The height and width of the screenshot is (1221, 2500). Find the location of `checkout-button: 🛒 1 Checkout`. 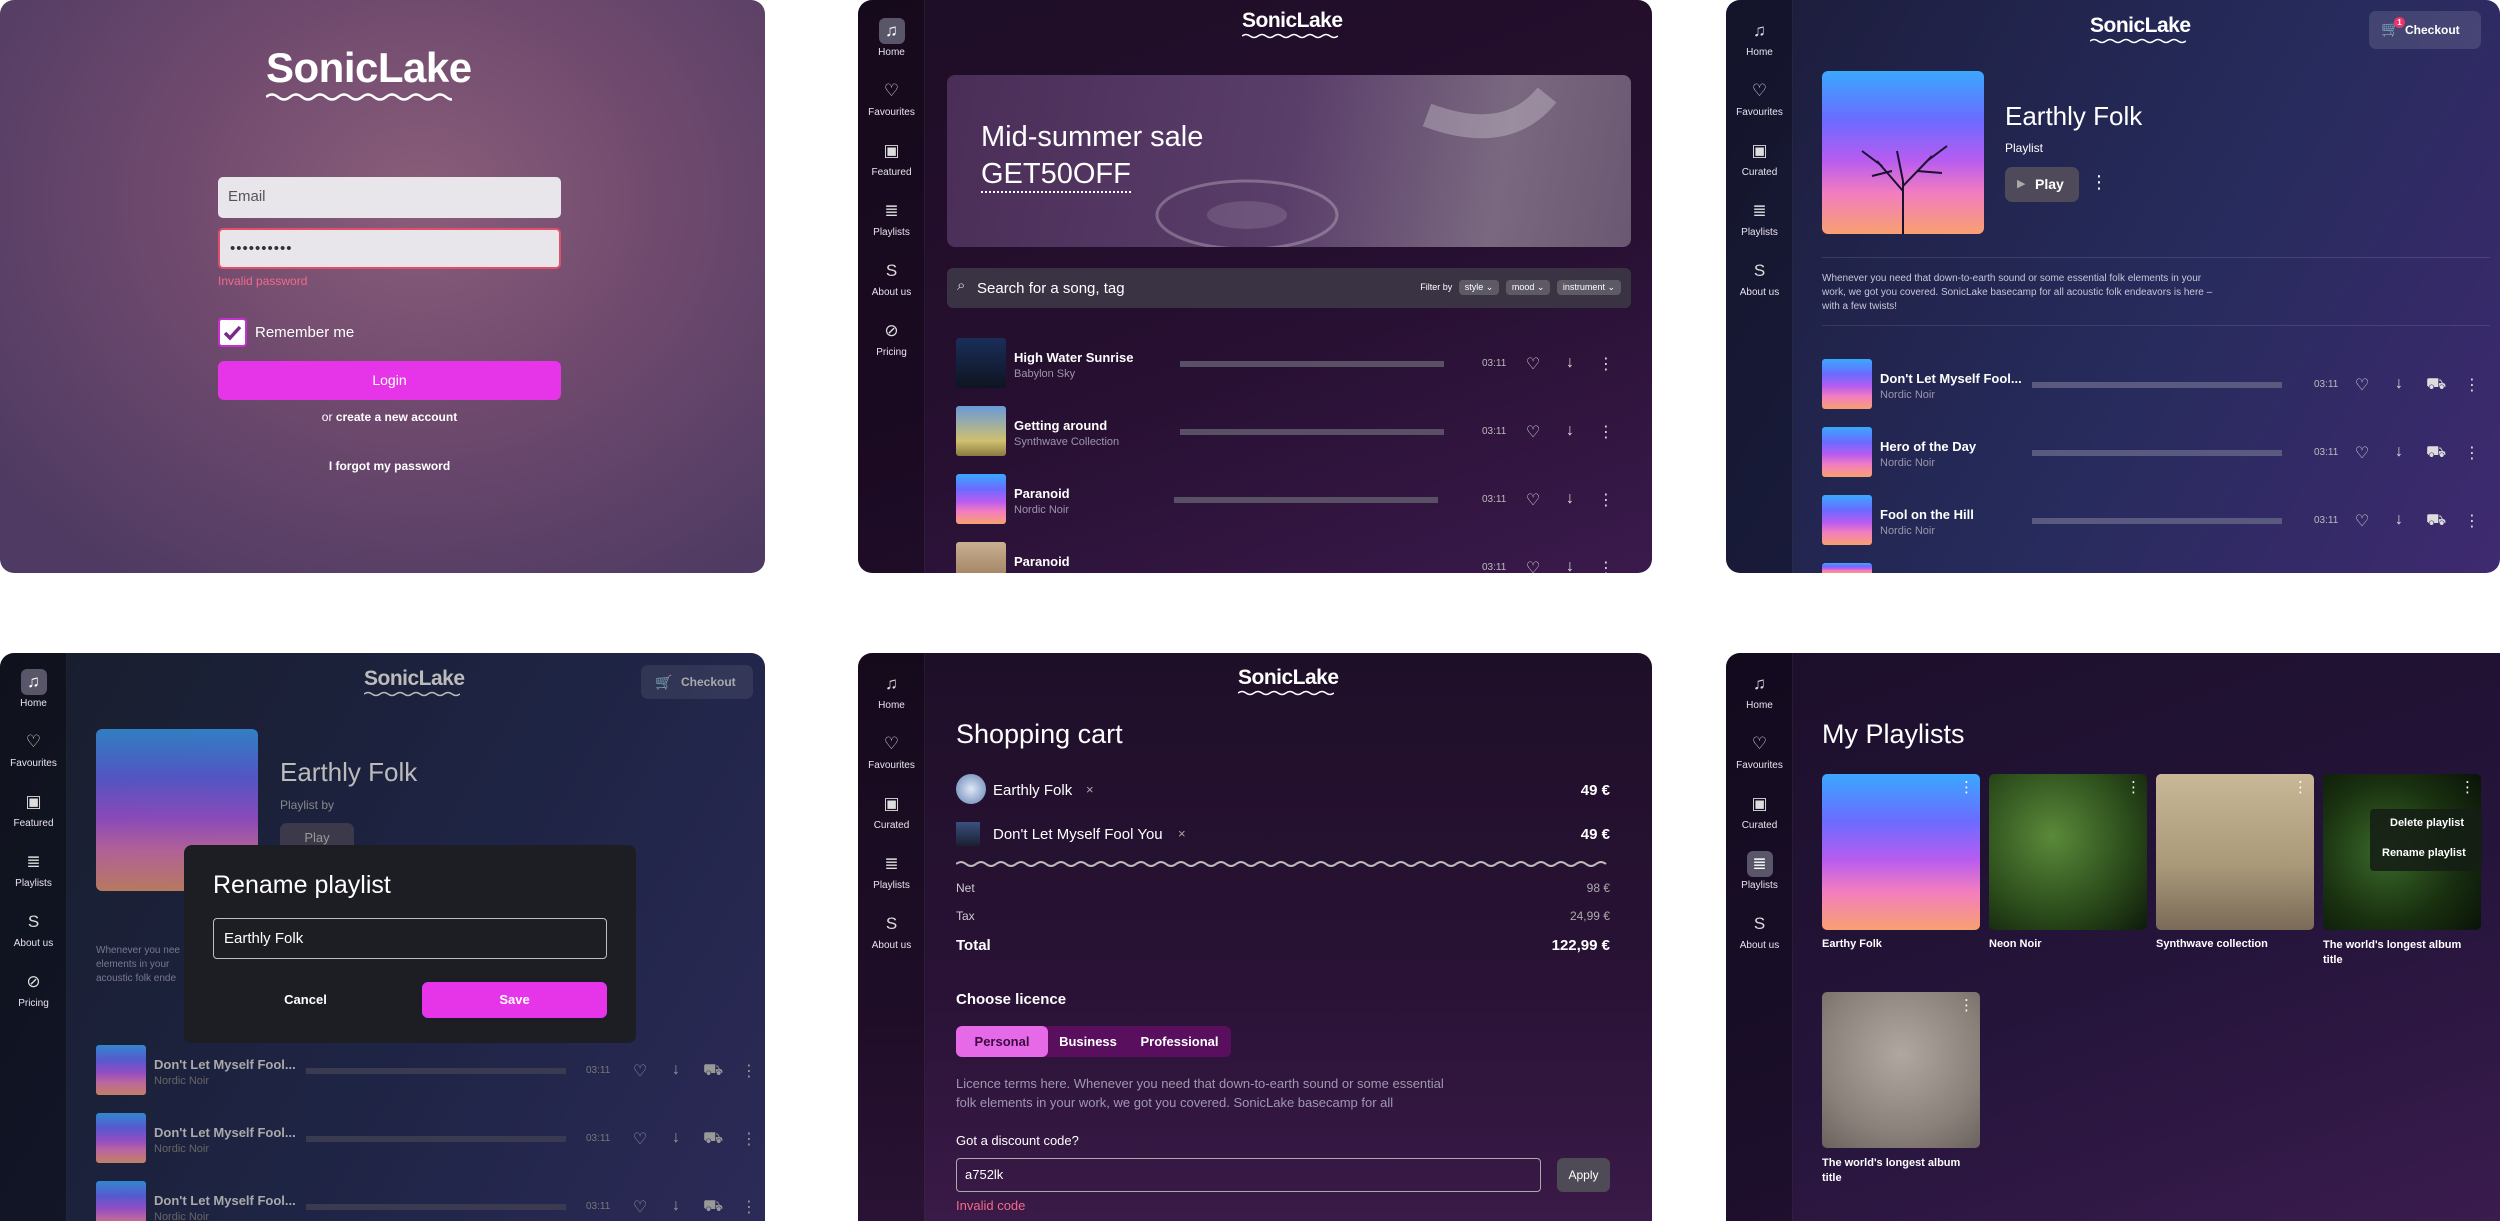

checkout-button: 🛒 1 Checkout is located at coordinates (2425, 30).